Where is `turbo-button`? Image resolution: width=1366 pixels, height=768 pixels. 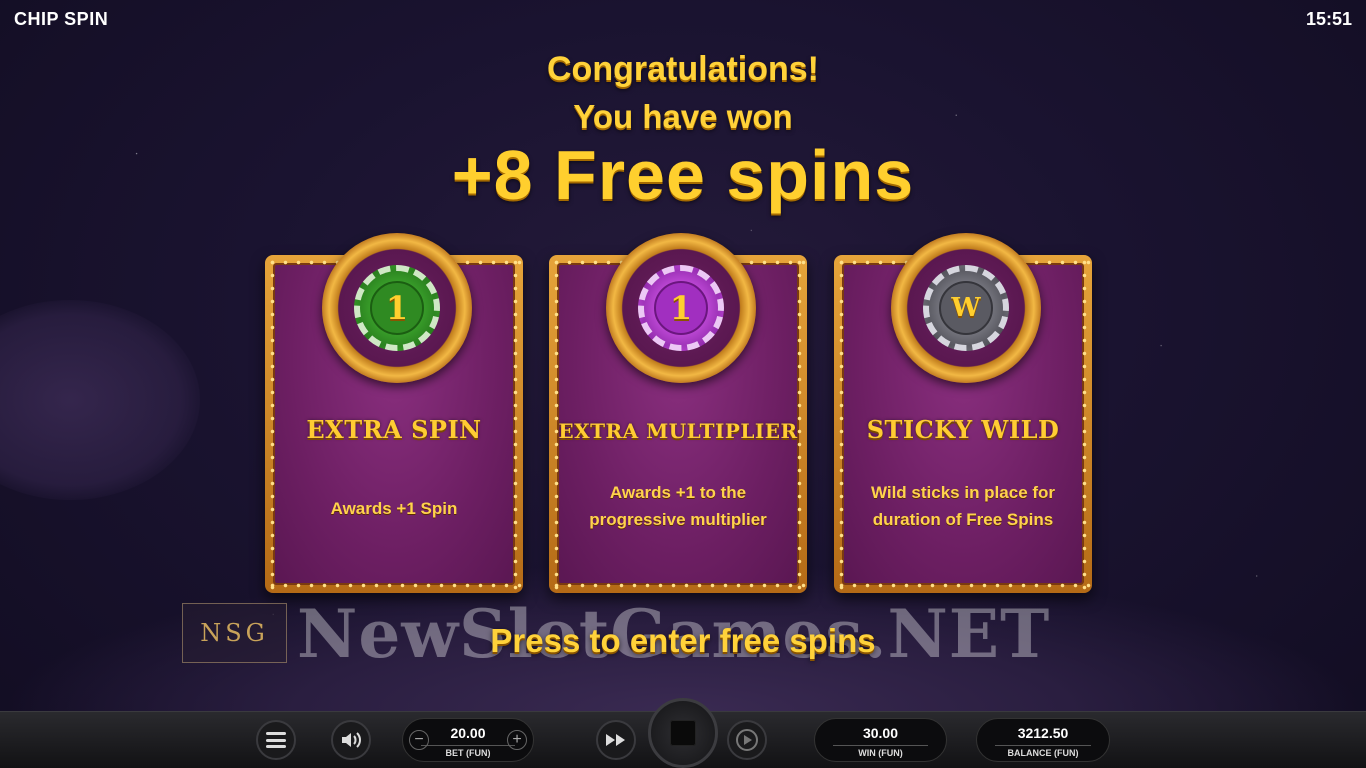 turbo-button is located at coordinates (616, 740).